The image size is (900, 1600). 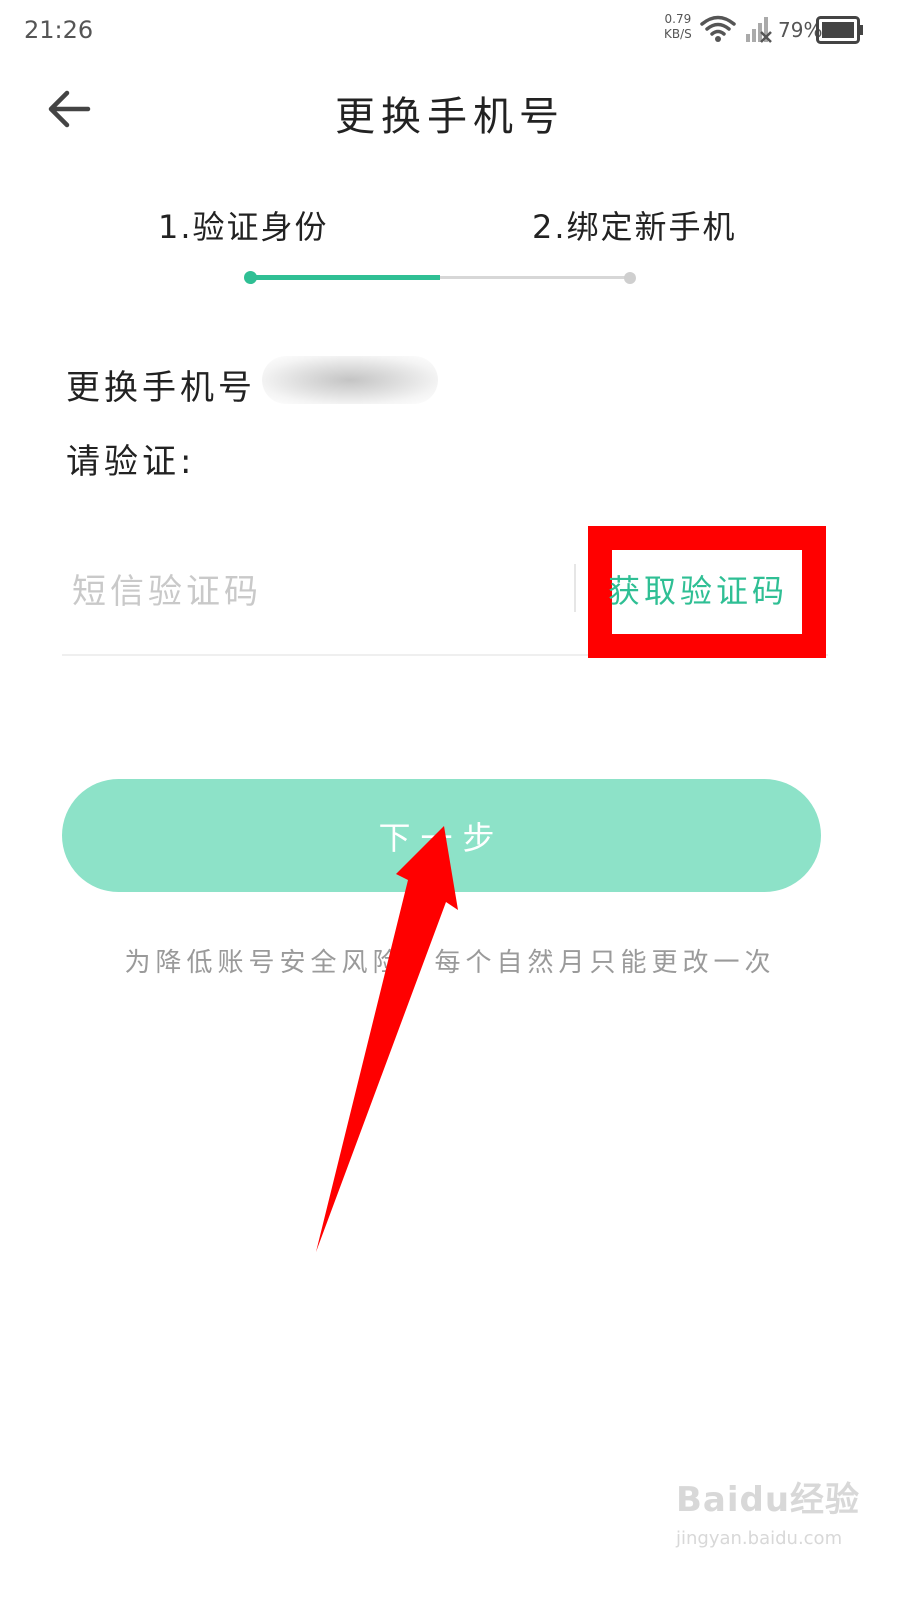 What do you see at coordinates (768, 1500) in the screenshot?
I see `watermark-logo: Baidu经验` at bounding box center [768, 1500].